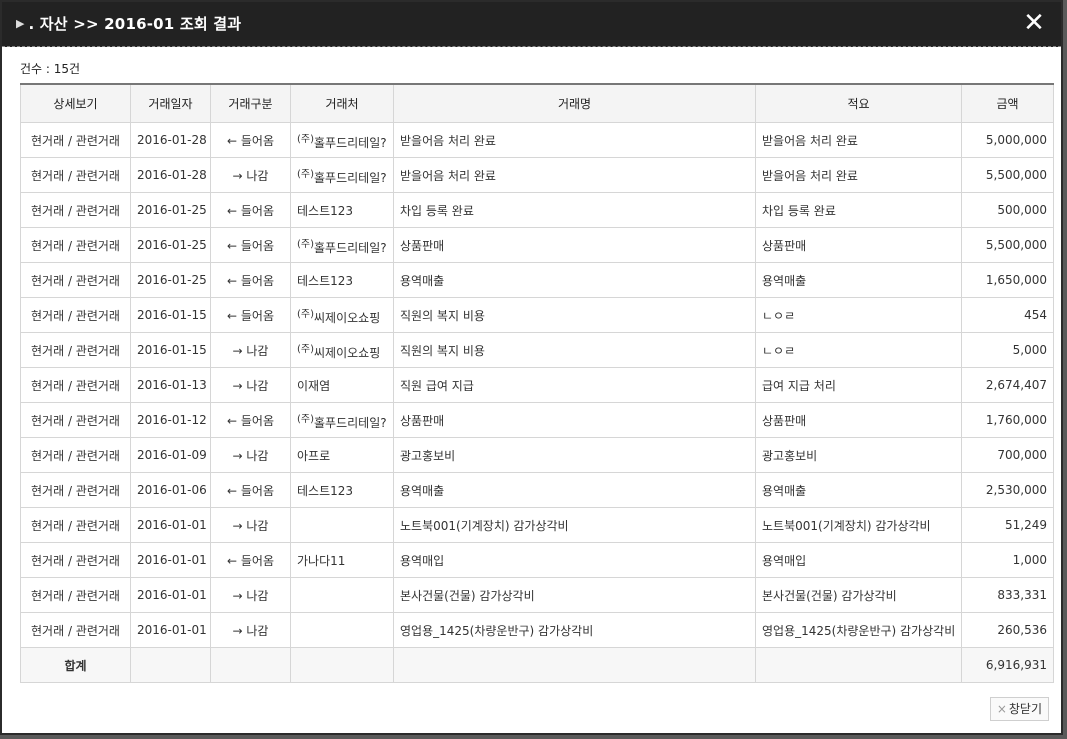  What do you see at coordinates (1007, 385) in the screenshot?
I see `amount-cell: 2,674,407` at bounding box center [1007, 385].